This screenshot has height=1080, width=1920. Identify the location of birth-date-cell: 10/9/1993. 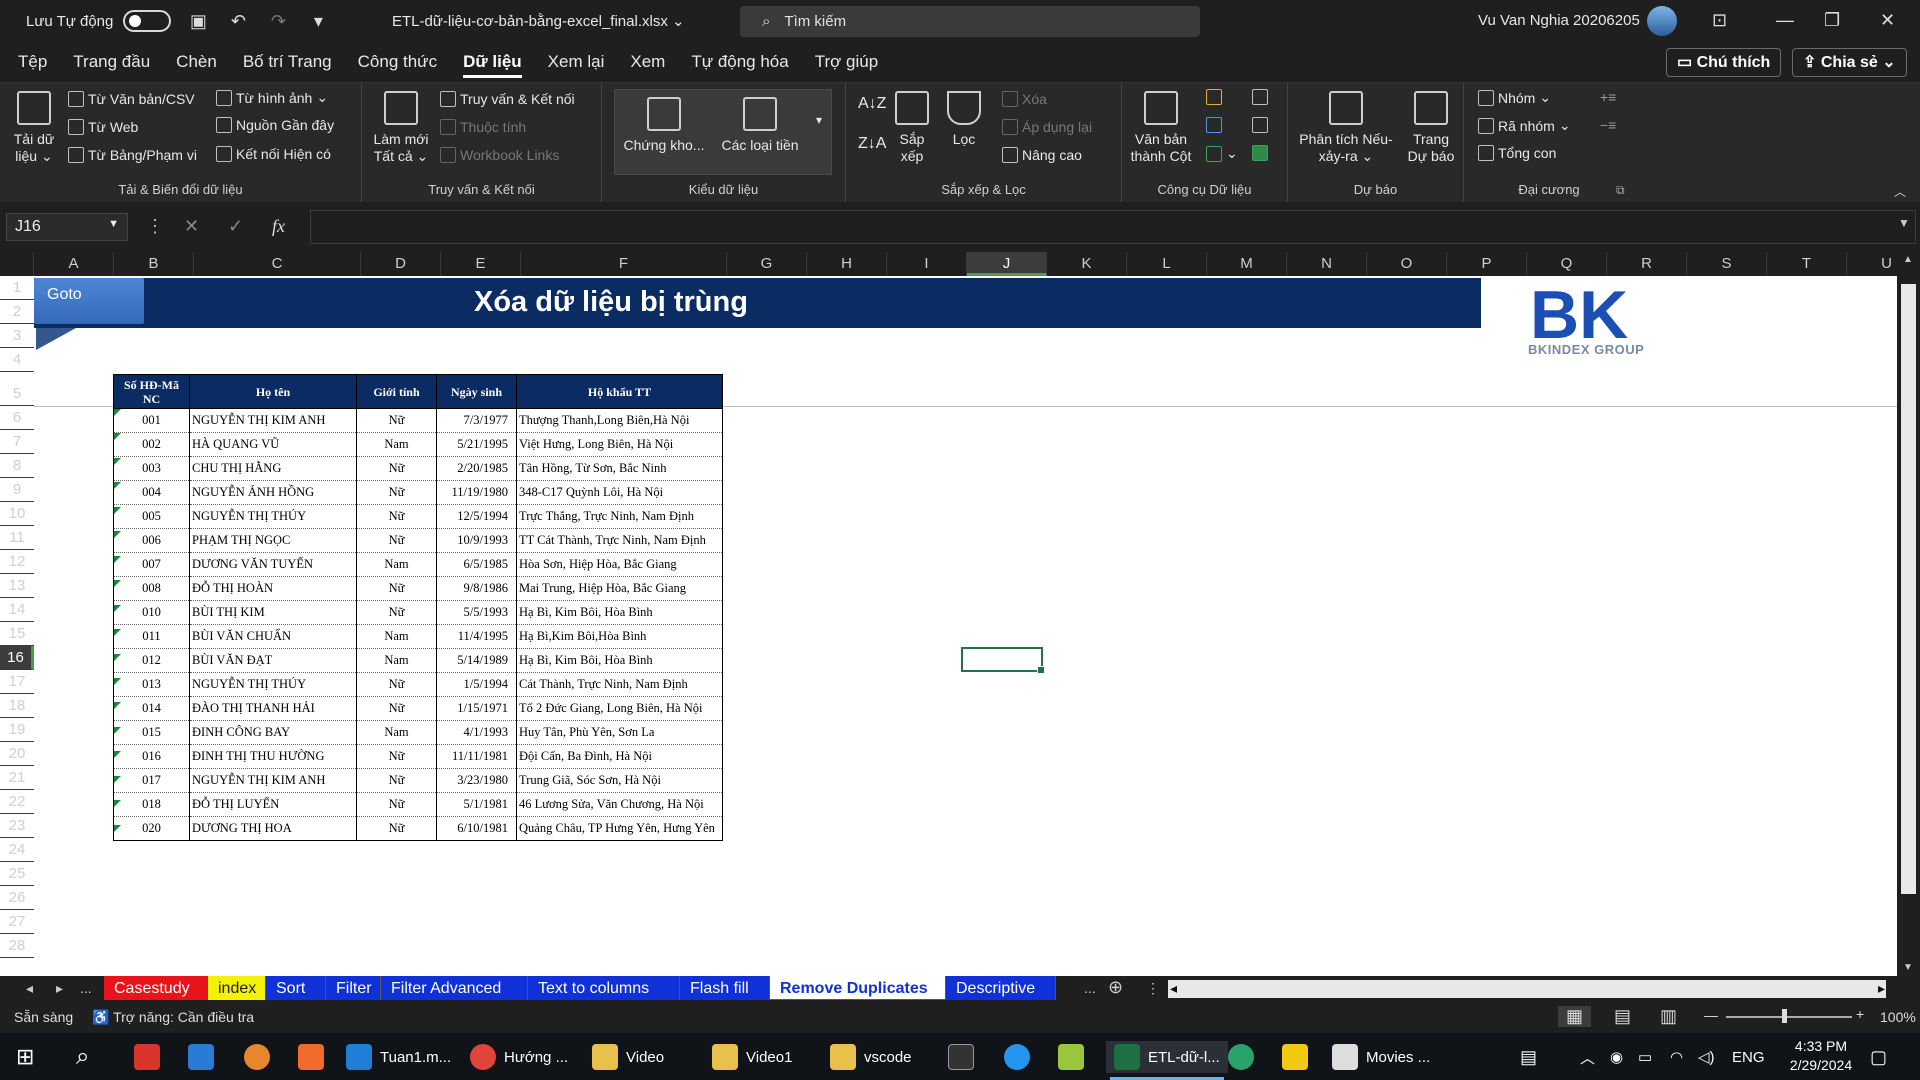
(476, 540).